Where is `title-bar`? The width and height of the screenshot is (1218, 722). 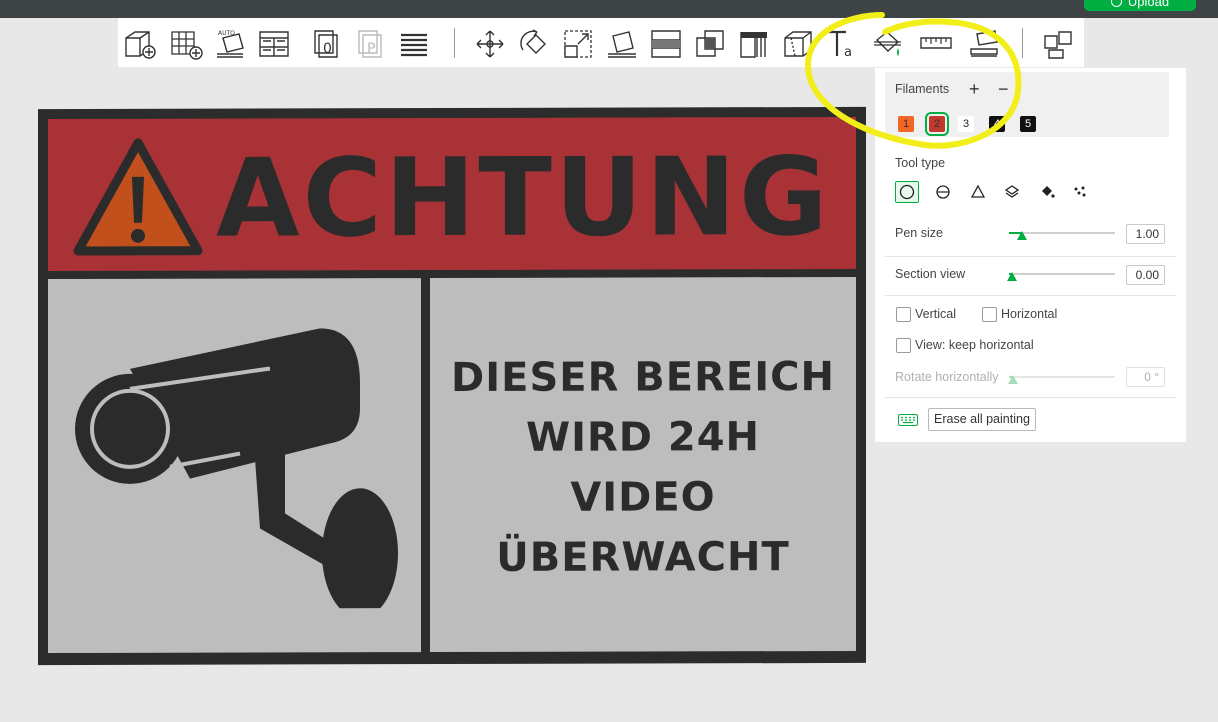
title-bar is located at coordinates (609, 9).